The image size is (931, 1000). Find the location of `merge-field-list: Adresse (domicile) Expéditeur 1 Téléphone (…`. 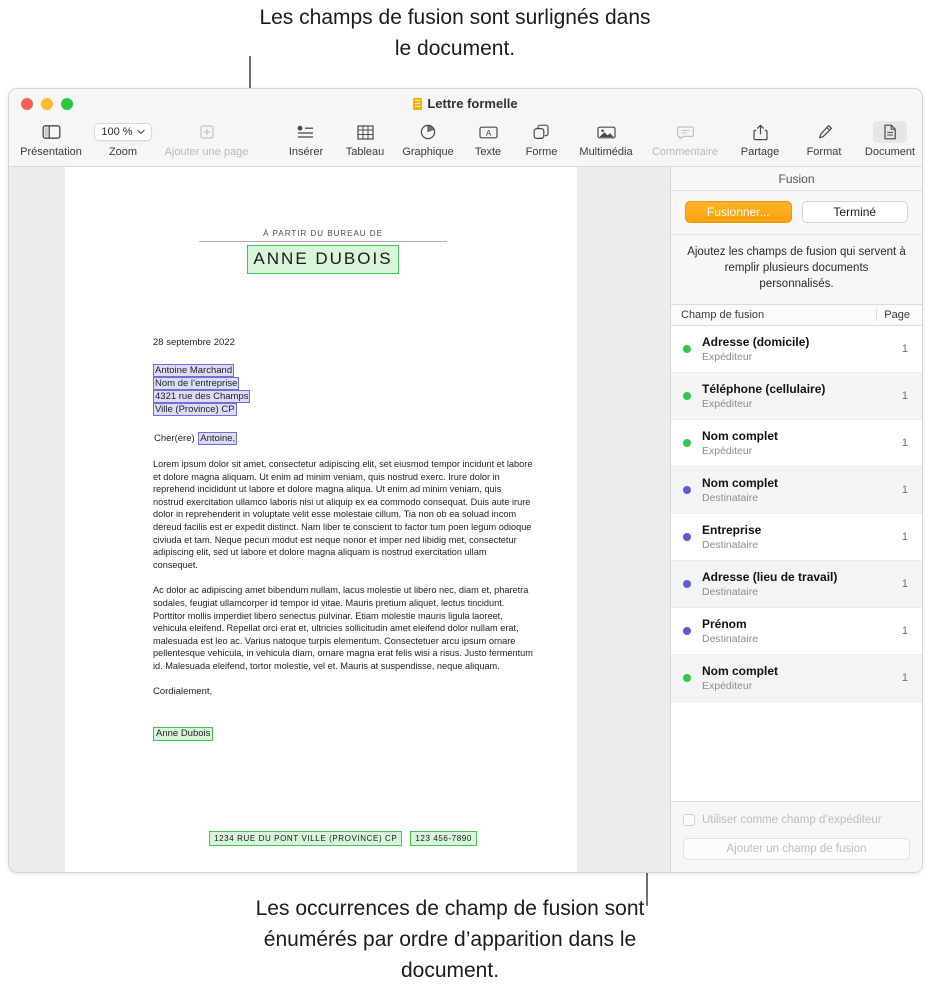

merge-field-list: Adresse (domicile) Expéditeur 1 Téléphone (… is located at coordinates (796, 563).